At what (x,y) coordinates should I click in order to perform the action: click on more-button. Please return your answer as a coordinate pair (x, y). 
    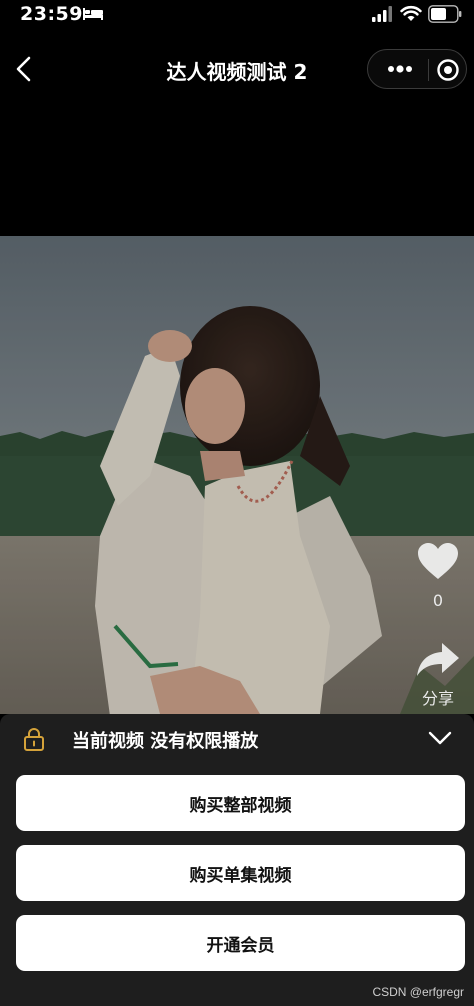
    Looking at the image, I should click on (400, 69).